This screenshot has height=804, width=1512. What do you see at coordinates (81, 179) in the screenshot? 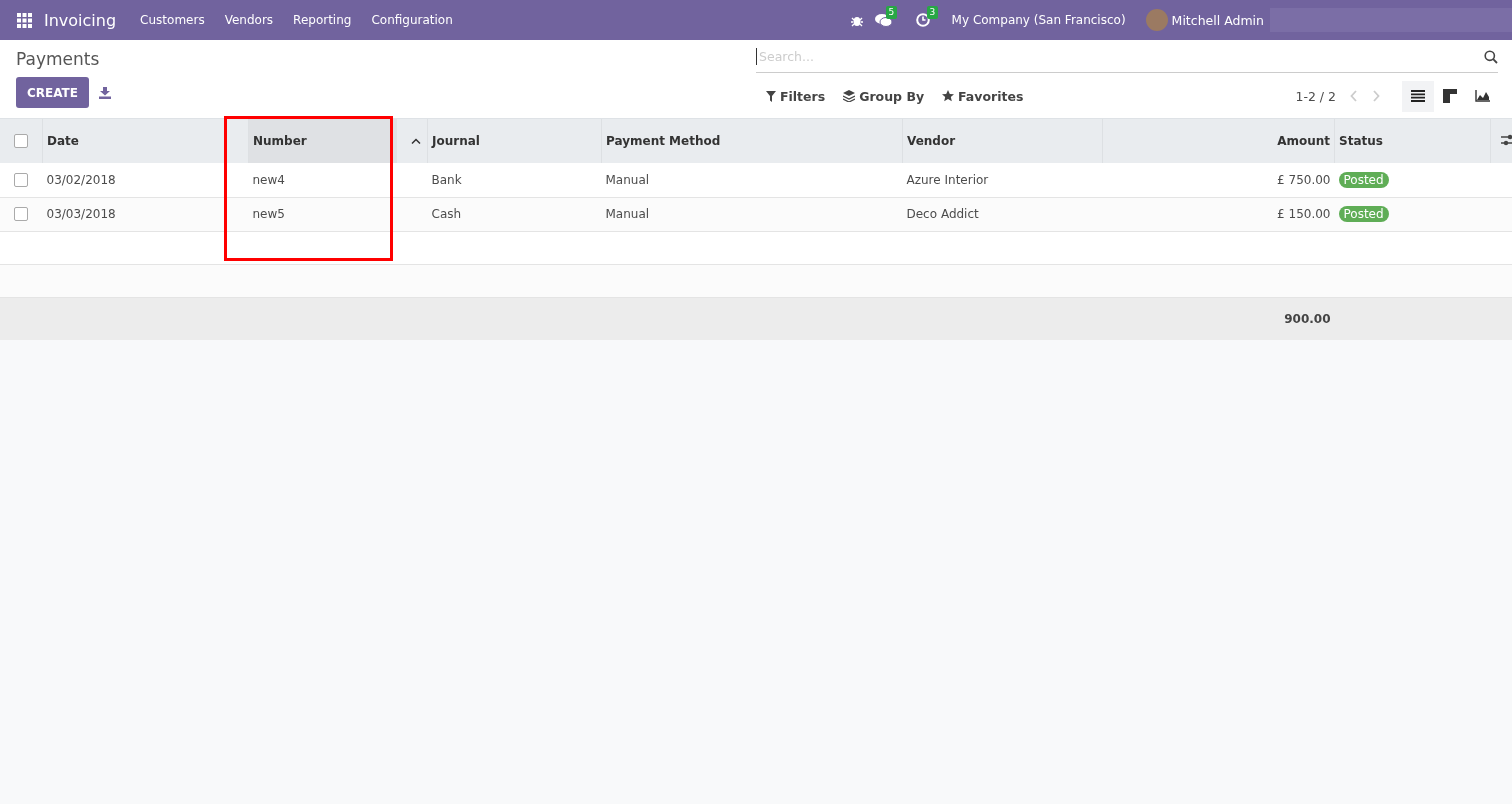
I see `table-cell: 03/02/2018` at bounding box center [81, 179].